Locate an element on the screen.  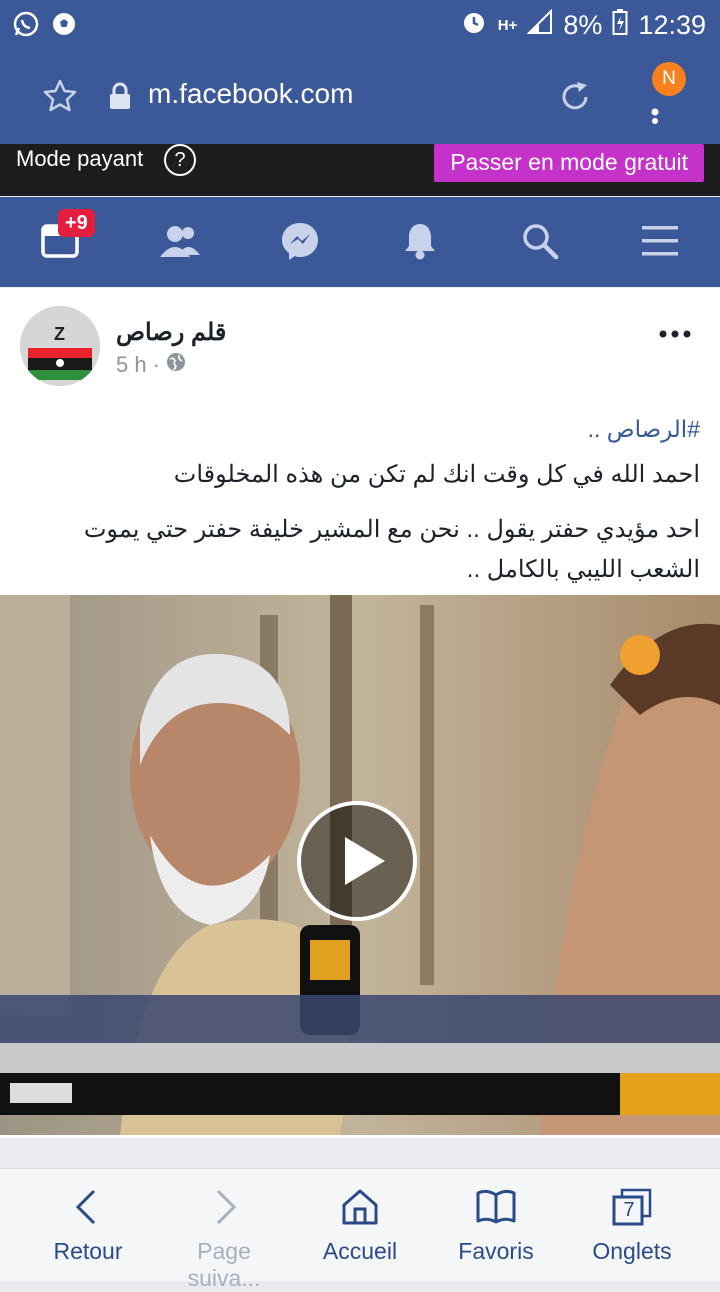
reload-icon is located at coordinates (575, 99).